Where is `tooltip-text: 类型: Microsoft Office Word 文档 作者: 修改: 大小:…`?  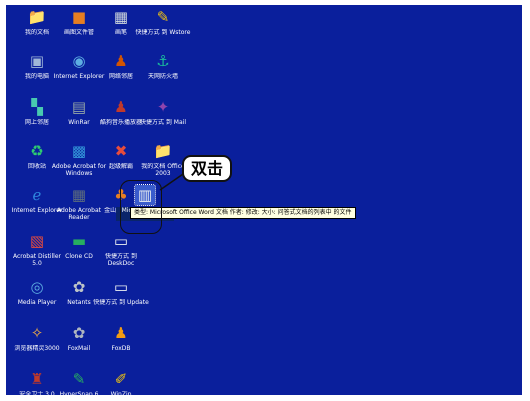
tooltip-text: 类型: Microsoft Office Word 文档 作者: 修改: 大小:… is located at coordinates (243, 212).